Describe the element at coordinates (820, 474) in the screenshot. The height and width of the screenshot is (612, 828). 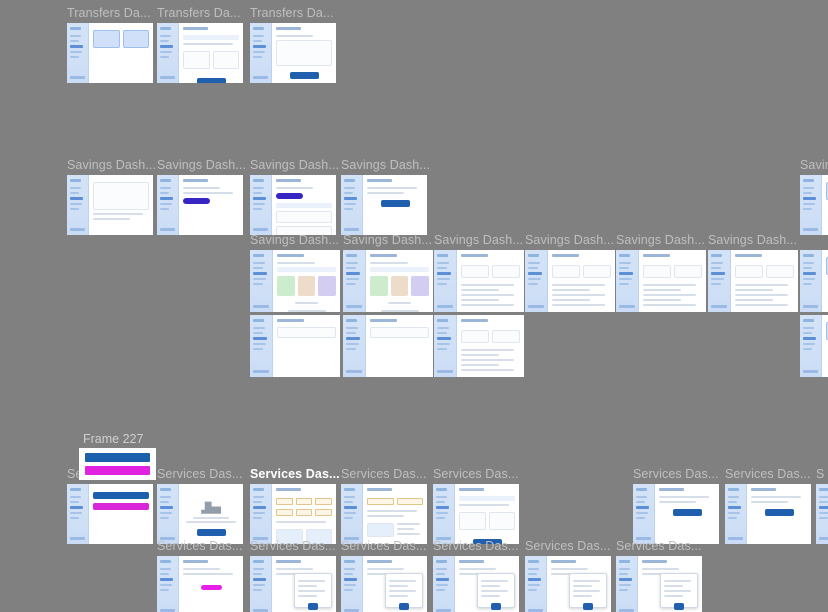
I see `frame-label: S` at that location.